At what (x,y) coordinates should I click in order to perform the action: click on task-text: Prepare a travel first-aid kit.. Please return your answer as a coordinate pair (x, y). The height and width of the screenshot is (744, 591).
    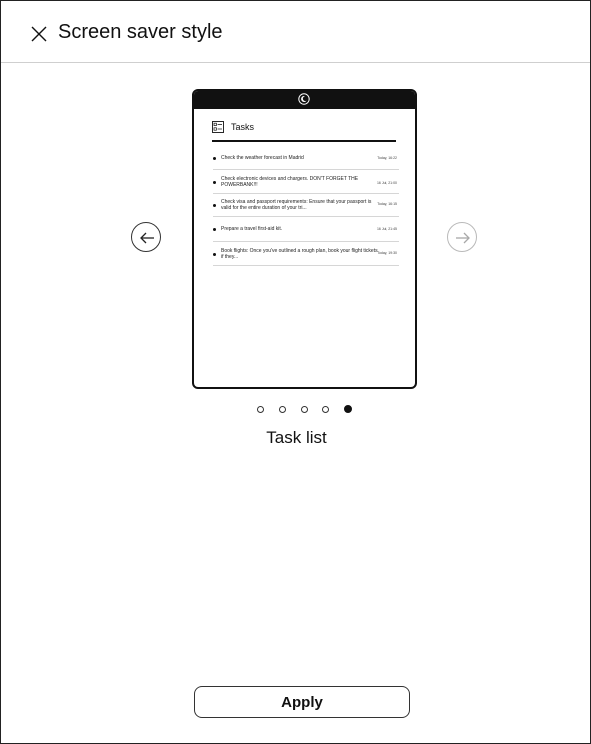
    Looking at the image, I should click on (252, 229).